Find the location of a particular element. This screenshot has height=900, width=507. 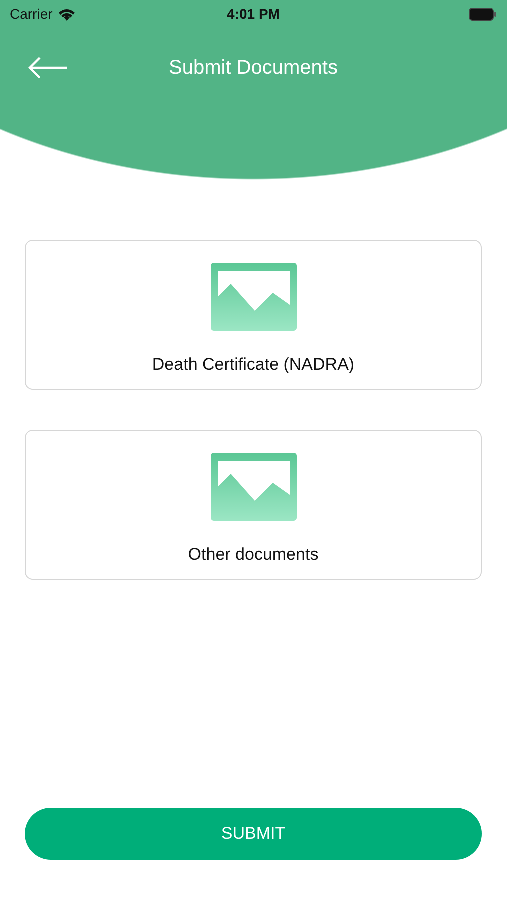

document-label: Death Certificate (NADRA) is located at coordinates (253, 365).